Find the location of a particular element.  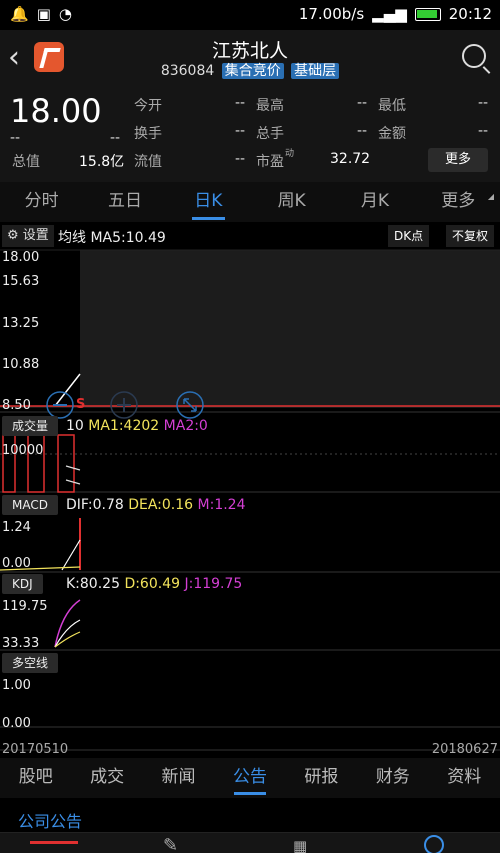

macd-tick: 1.24 is located at coordinates (16, 527).